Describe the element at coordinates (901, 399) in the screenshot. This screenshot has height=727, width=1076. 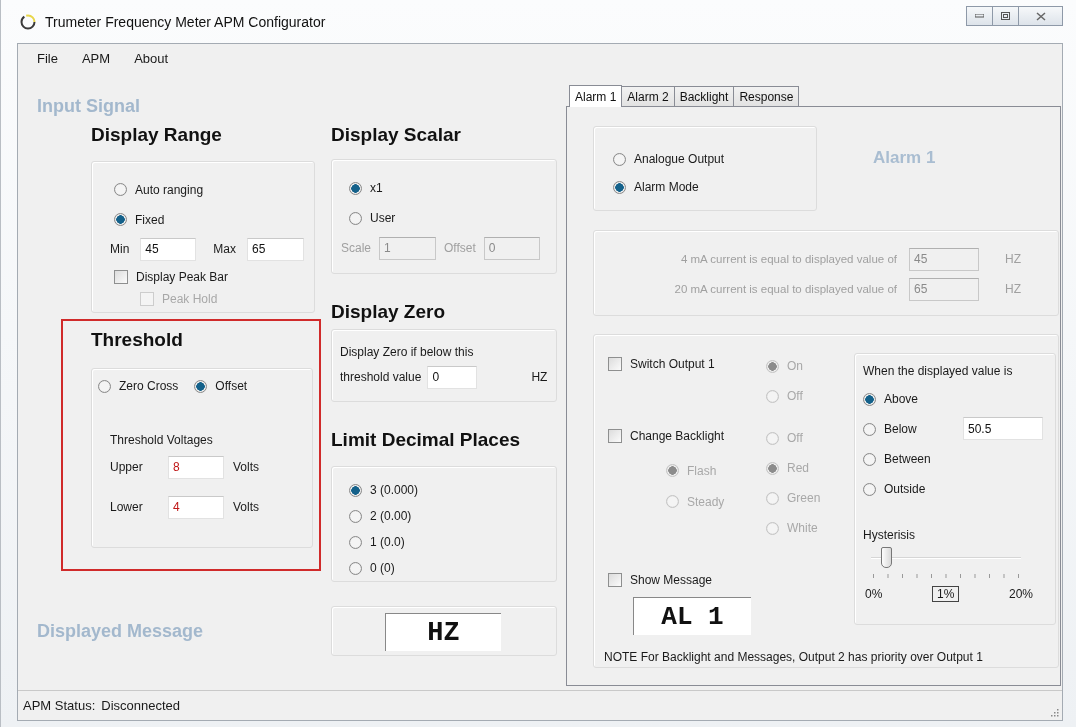
I see `radio-label: Above` at that location.